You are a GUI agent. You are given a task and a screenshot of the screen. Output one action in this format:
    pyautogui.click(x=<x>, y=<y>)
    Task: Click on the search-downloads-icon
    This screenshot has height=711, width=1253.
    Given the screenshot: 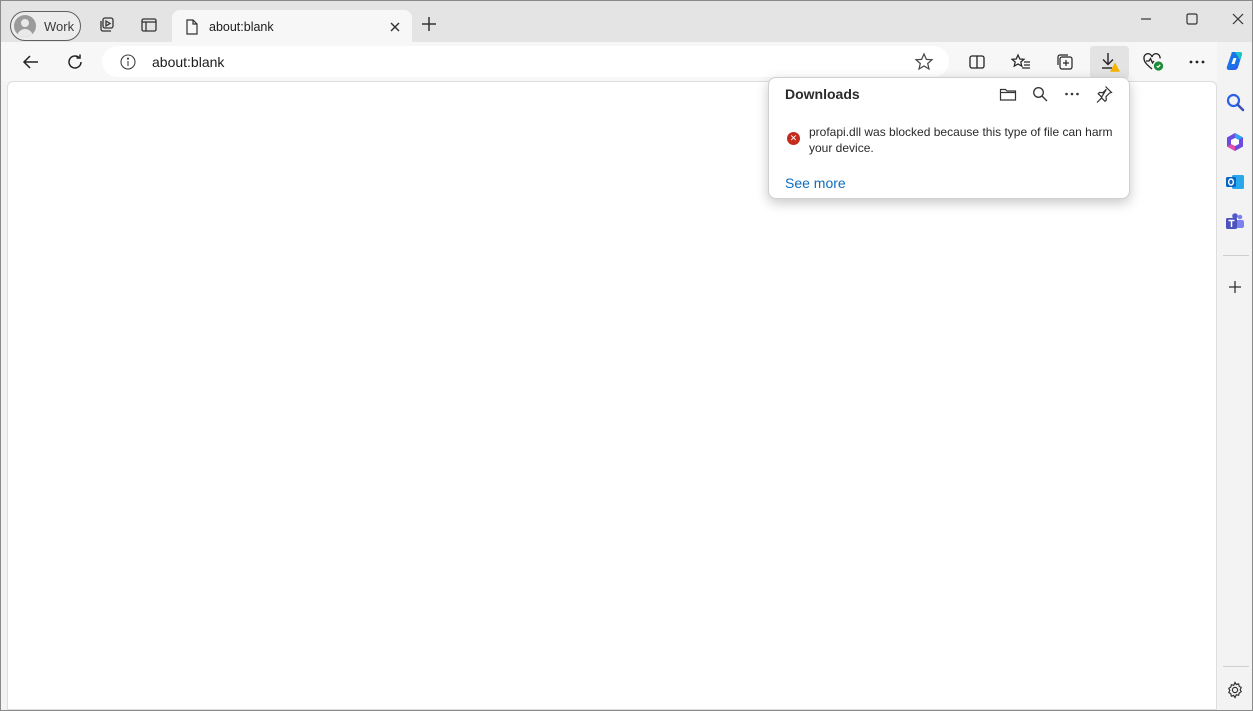 What is the action you would take?
    pyautogui.click(x=1040, y=94)
    